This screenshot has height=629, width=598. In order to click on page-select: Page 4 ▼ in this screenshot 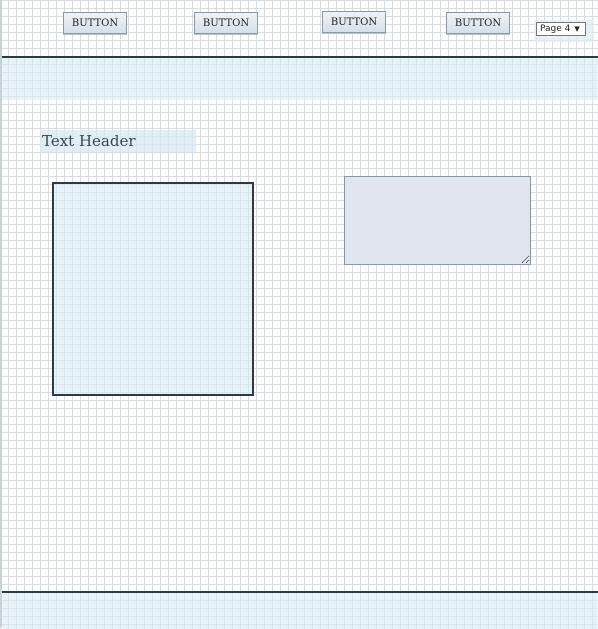, I will do `click(561, 29)`.